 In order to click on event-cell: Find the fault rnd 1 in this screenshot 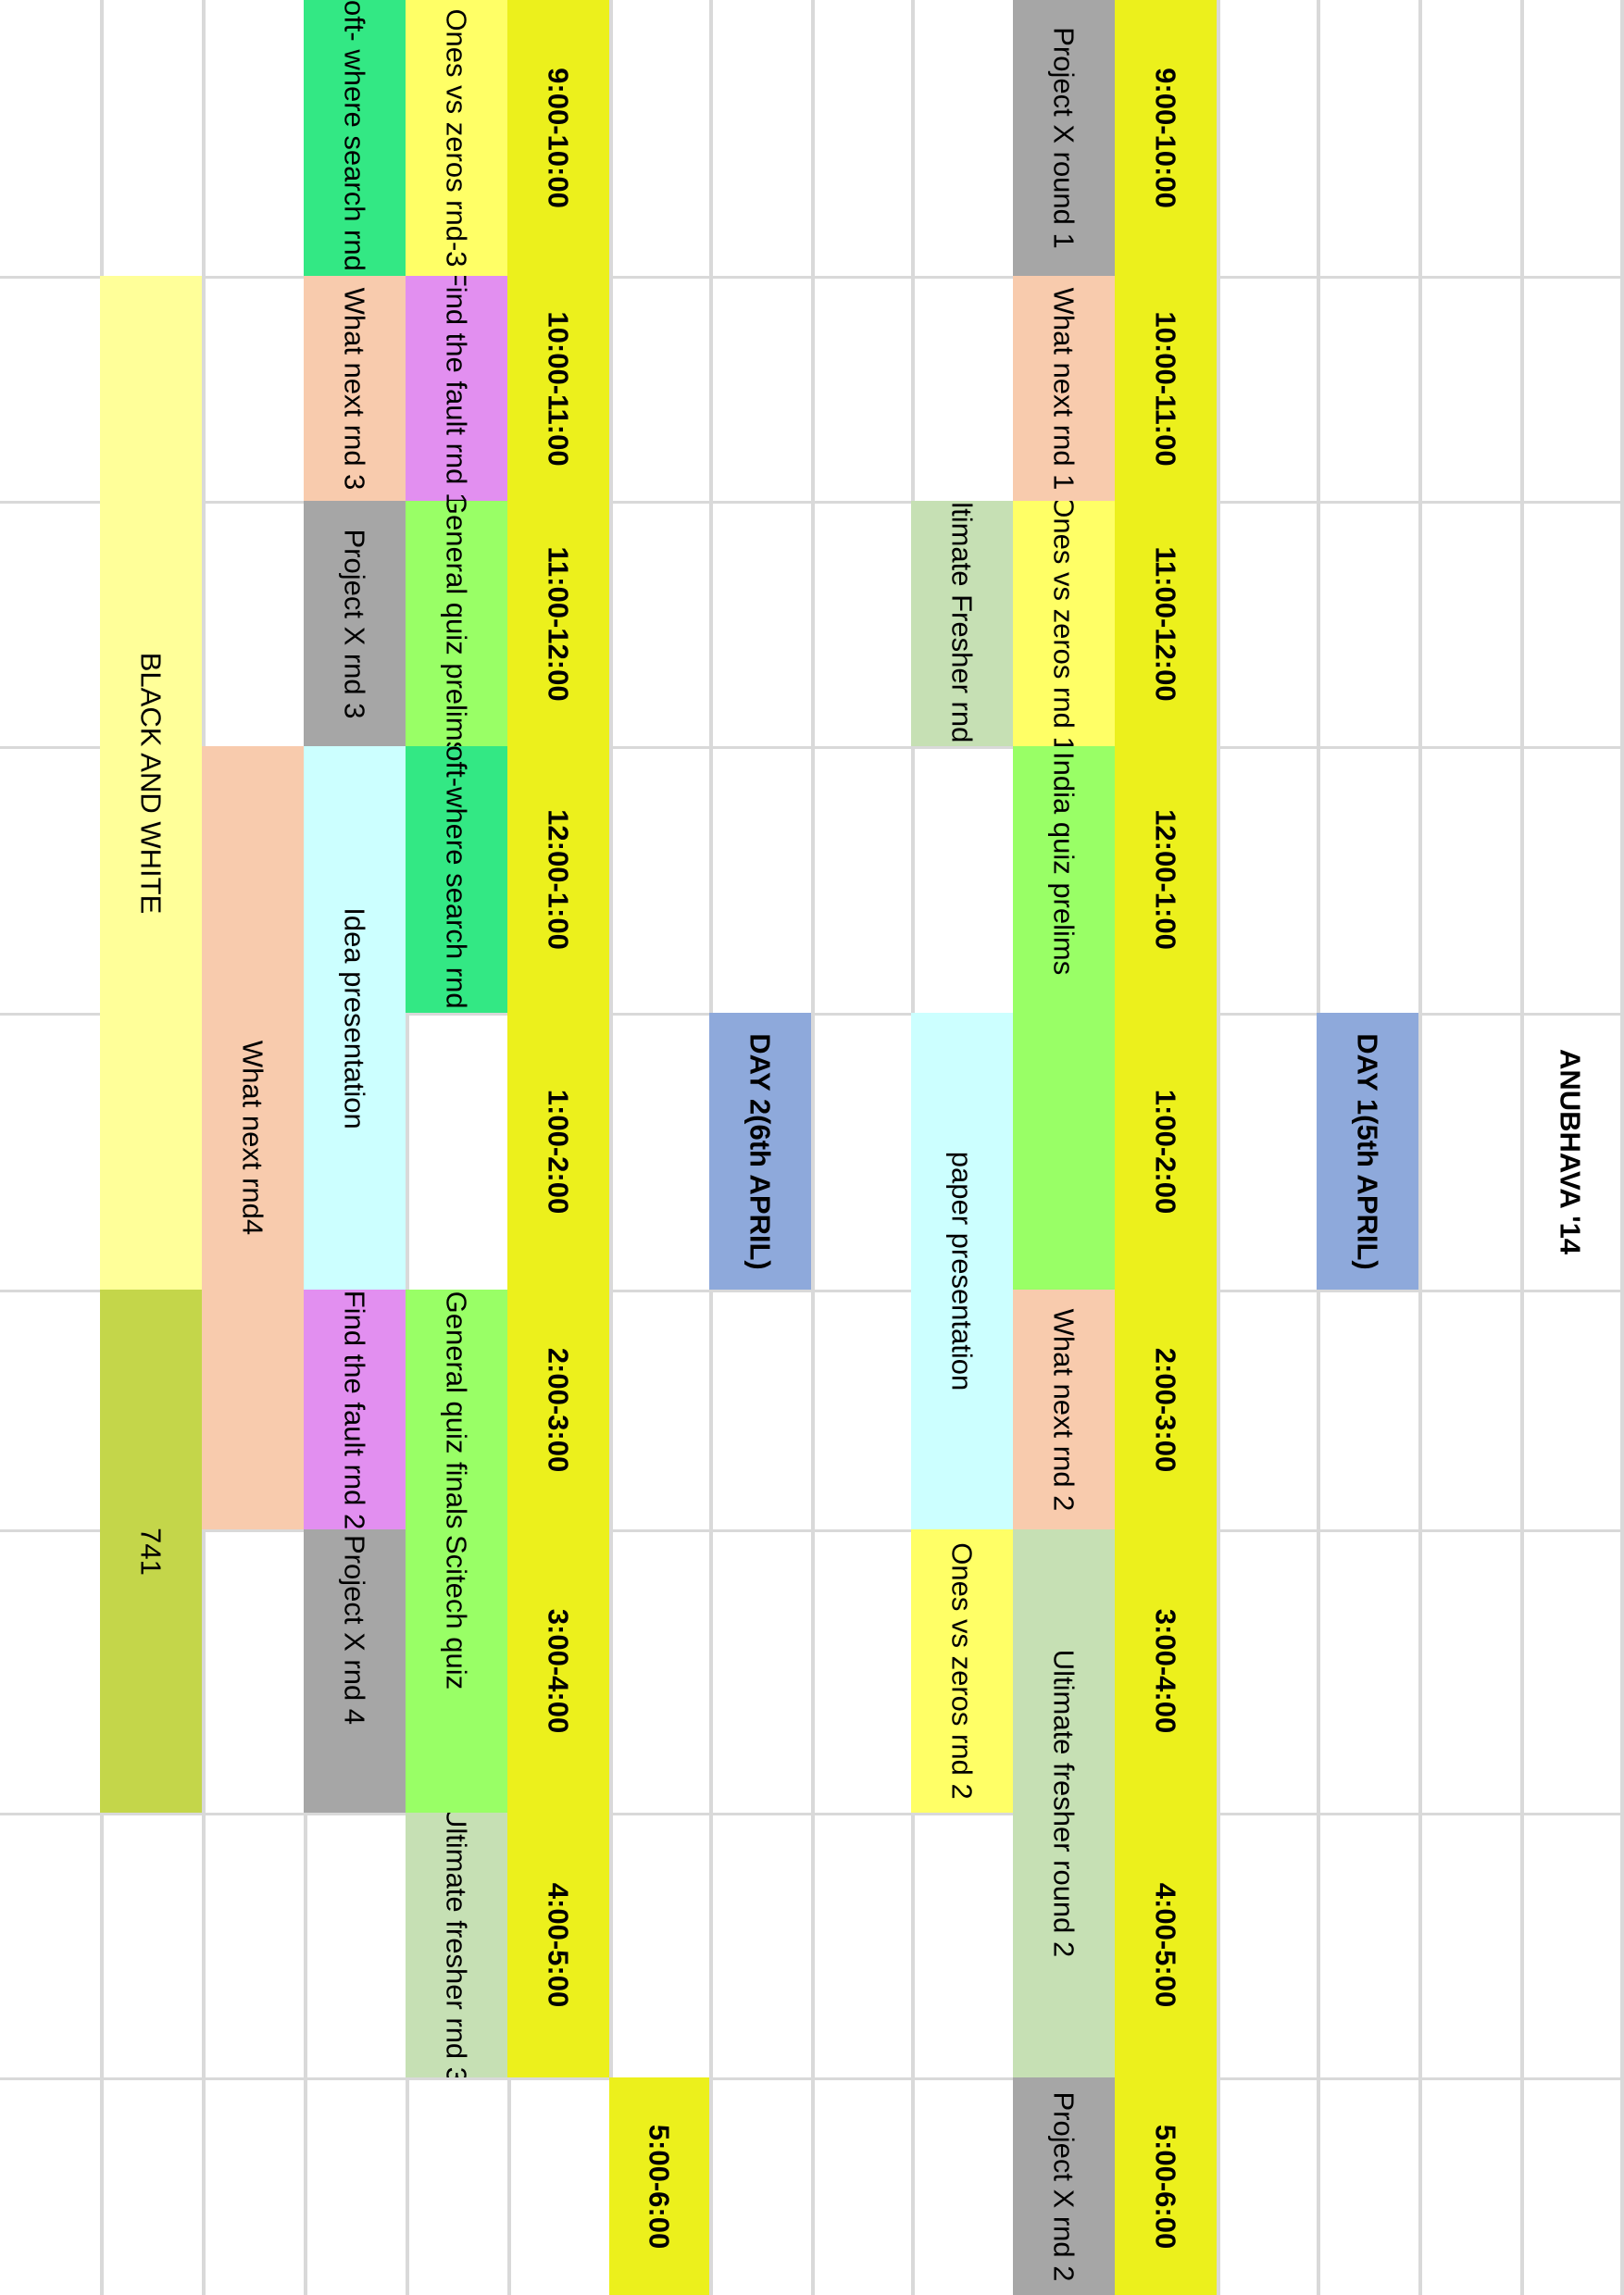, I will do `click(456, 388)`.